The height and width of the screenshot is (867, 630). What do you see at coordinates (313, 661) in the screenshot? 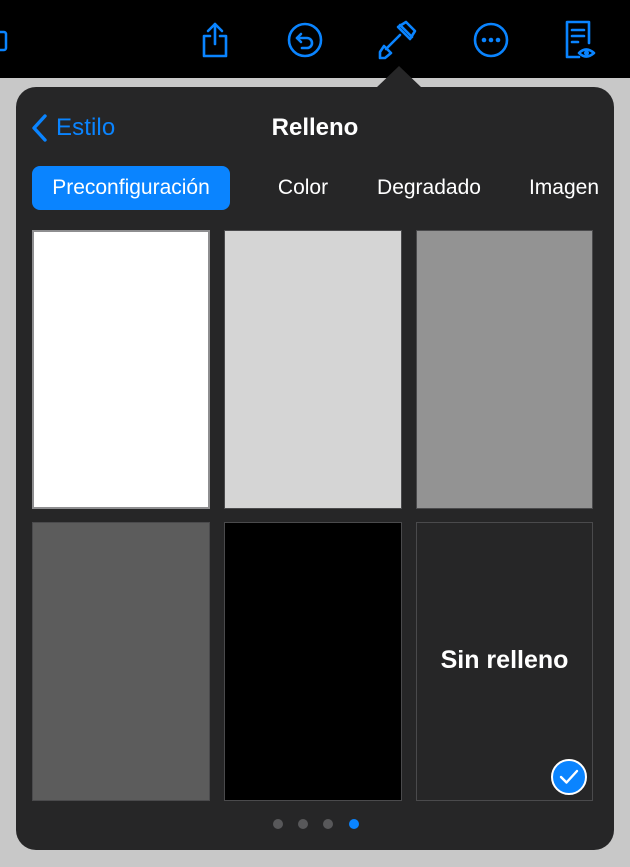
I see `swatch-black` at bounding box center [313, 661].